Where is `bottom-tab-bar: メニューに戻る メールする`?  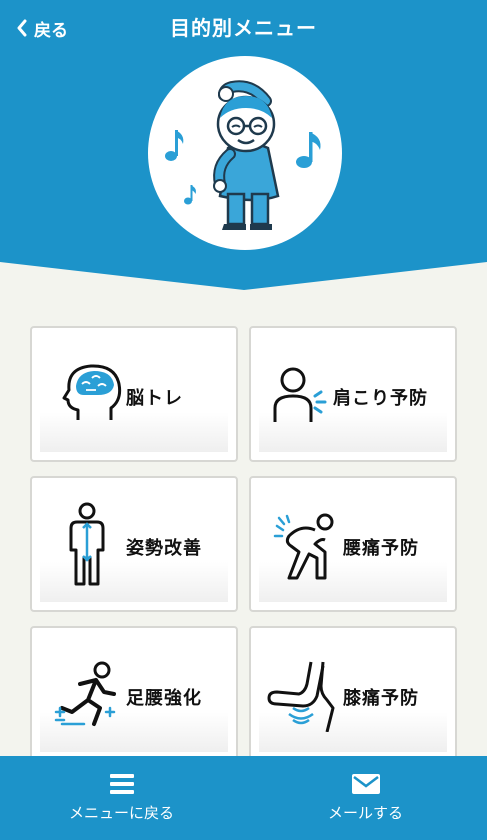
bottom-tab-bar: メニューに戻る メールする is located at coordinates (243, 798).